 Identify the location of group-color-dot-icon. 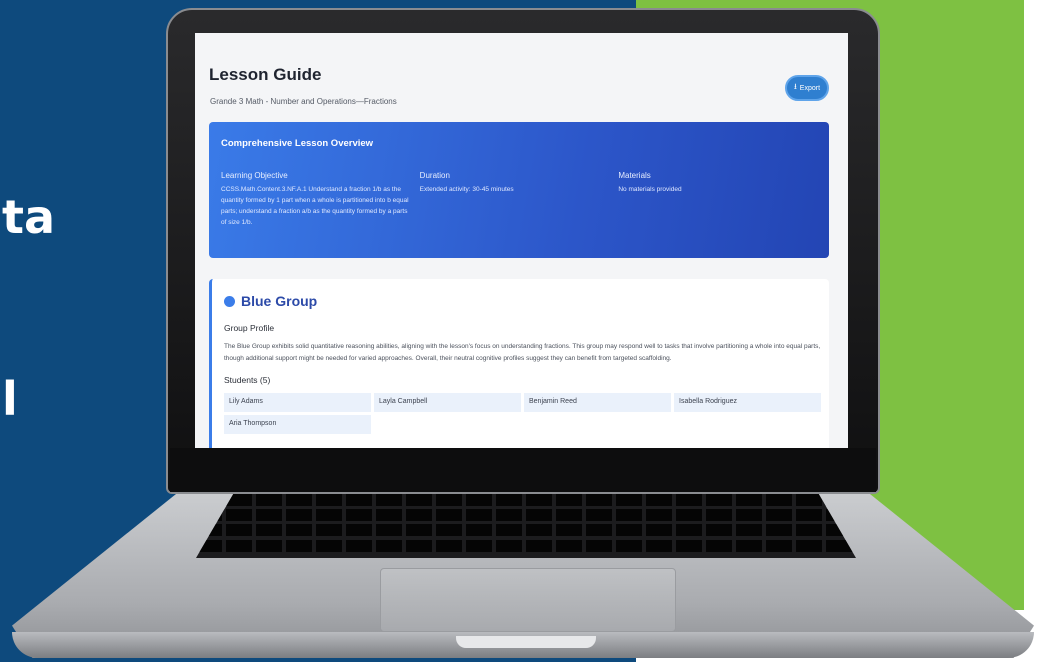
(229, 301).